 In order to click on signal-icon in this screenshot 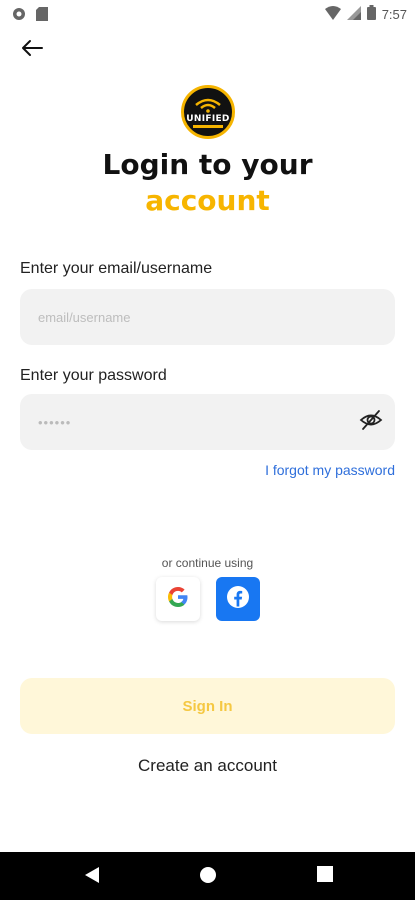, I will do `click(353, 14)`.